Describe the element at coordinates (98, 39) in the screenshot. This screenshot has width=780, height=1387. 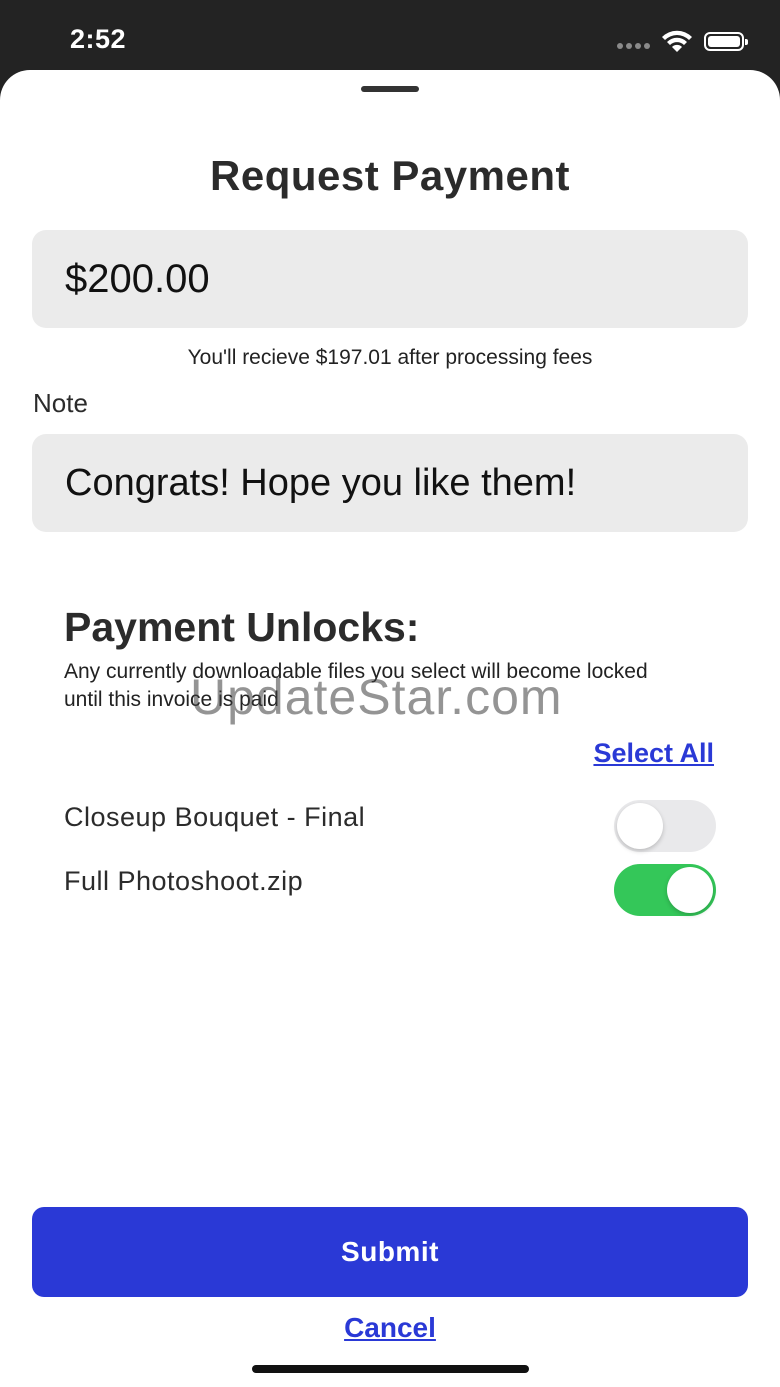
I see `status-time: 2:52` at that location.